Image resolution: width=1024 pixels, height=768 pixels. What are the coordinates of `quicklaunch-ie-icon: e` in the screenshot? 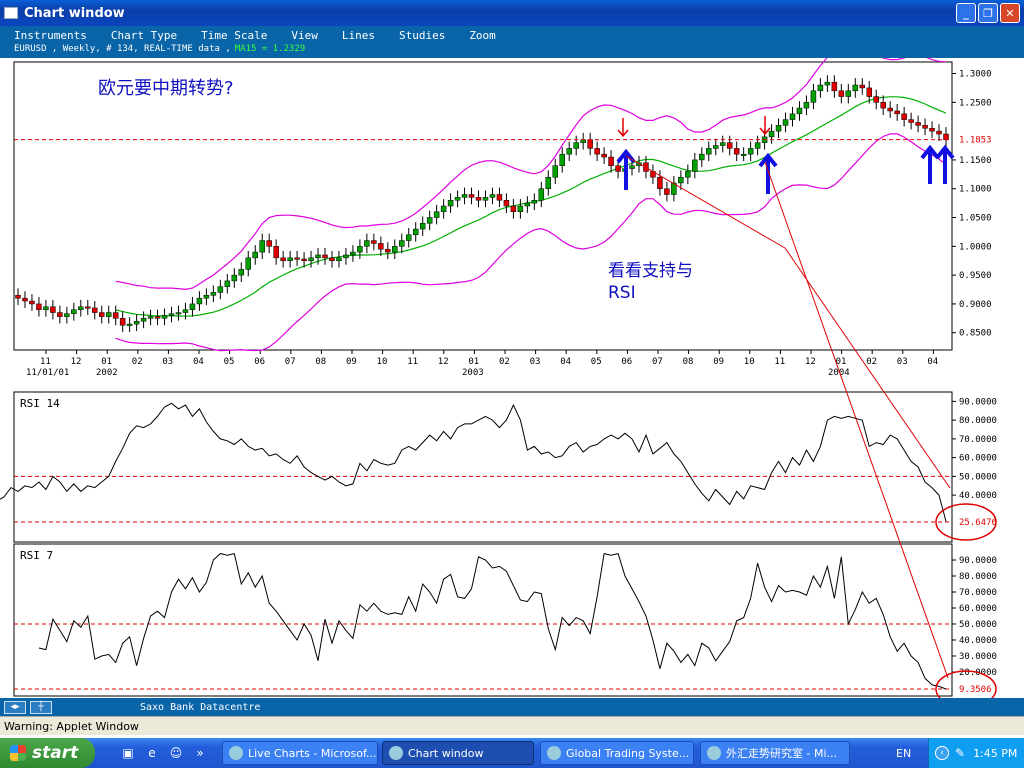 It's located at (152, 753).